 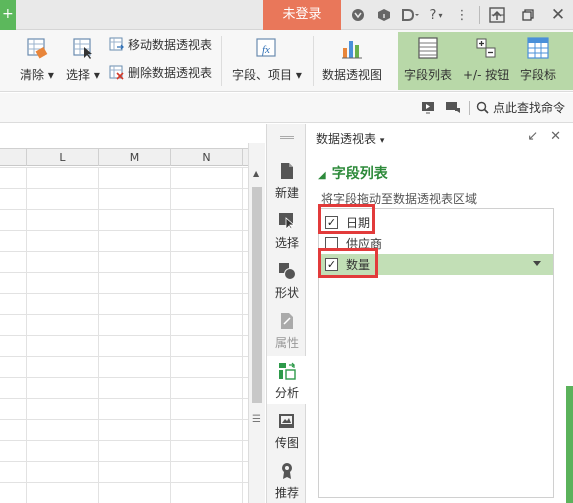 I want to click on strip-grip-icon, so click(x=287, y=137).